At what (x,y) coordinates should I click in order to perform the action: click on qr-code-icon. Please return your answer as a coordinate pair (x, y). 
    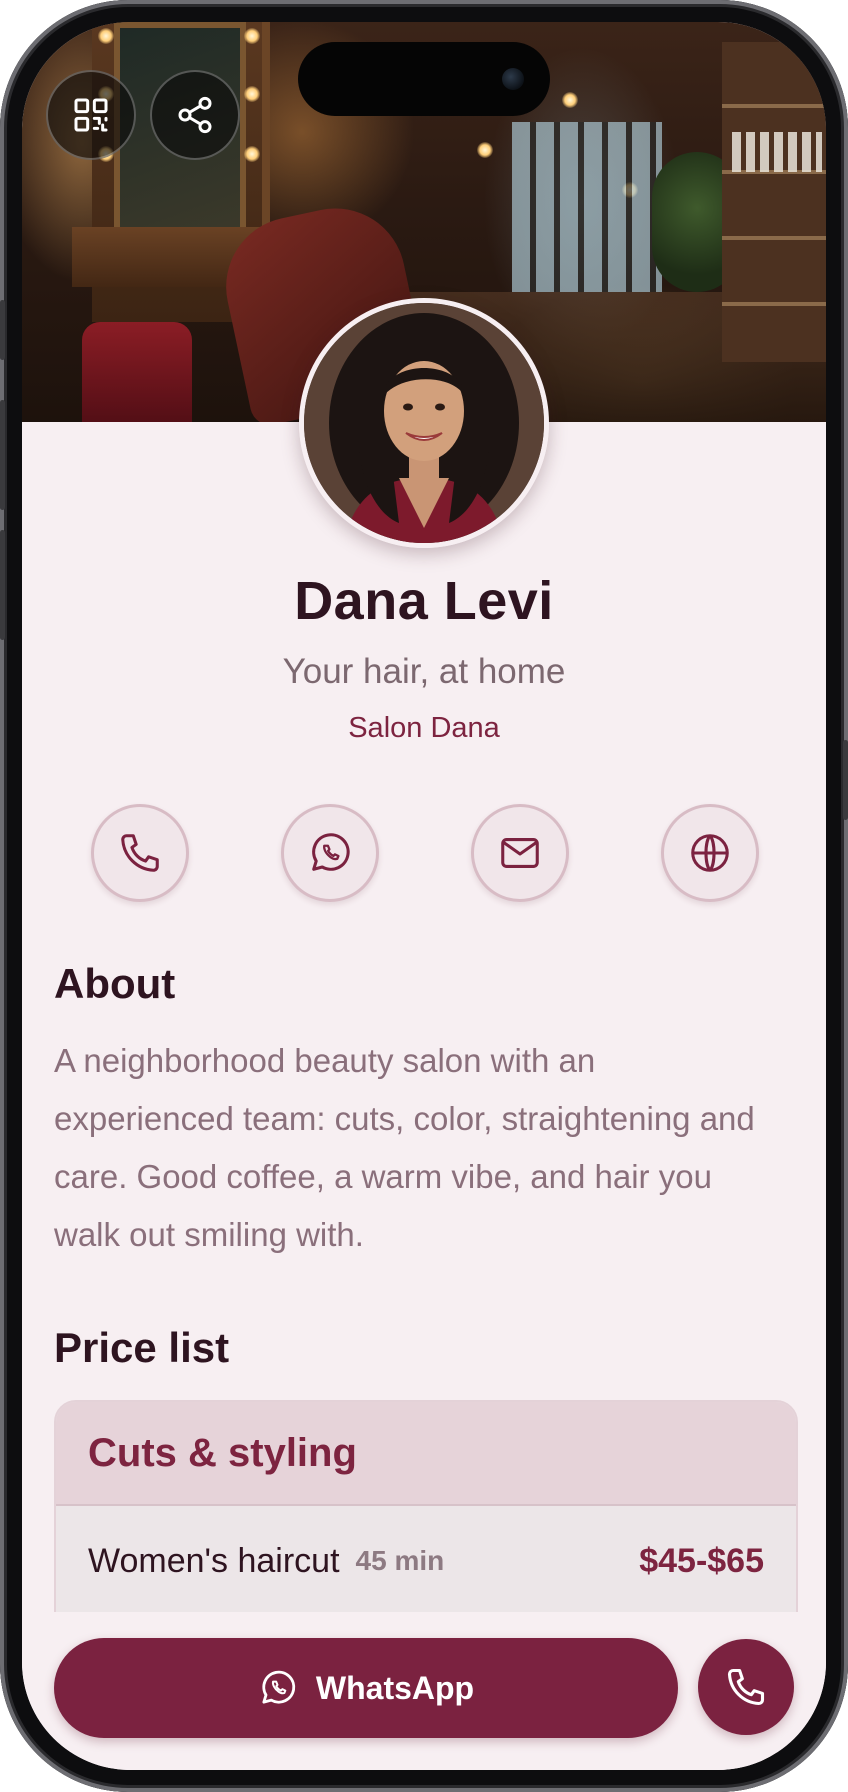
    Looking at the image, I should click on (91, 115).